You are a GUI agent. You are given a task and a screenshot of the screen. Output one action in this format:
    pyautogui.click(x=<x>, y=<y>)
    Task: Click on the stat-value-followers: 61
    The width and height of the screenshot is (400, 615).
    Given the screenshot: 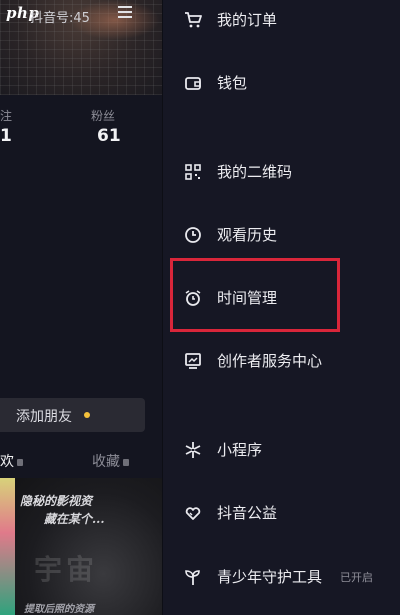 What is the action you would take?
    pyautogui.click(x=109, y=136)
    